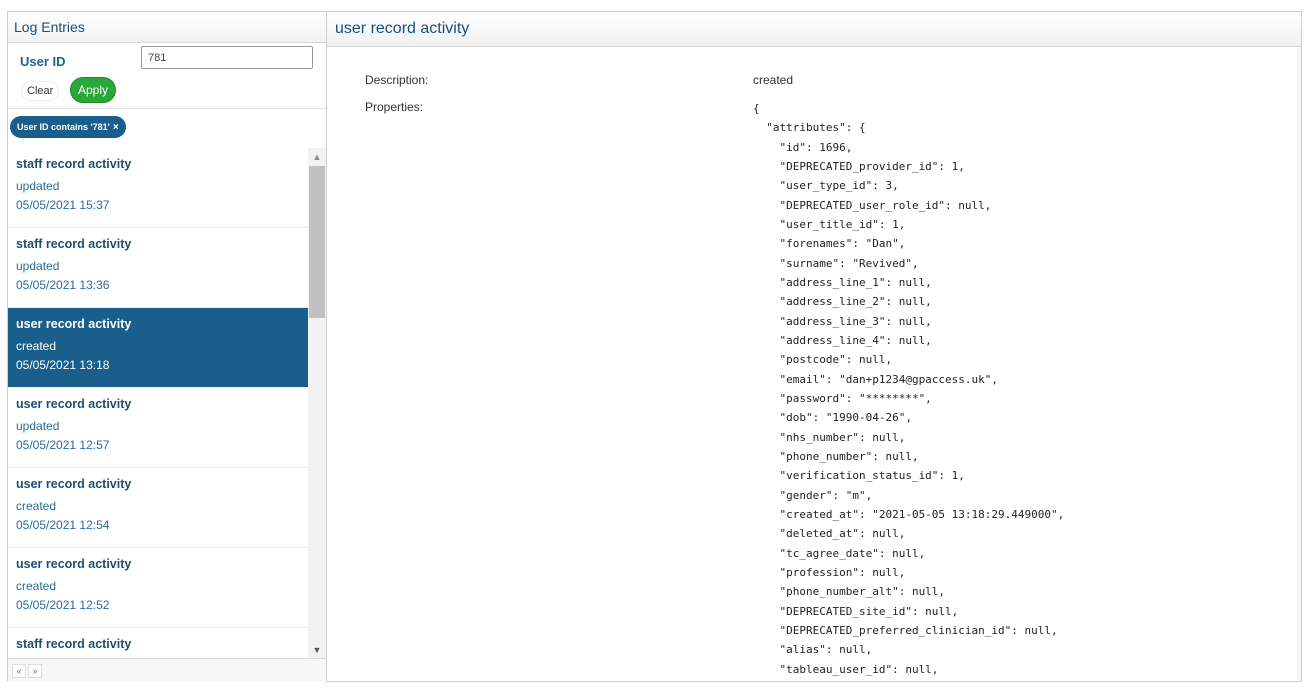 The height and width of the screenshot is (690, 1312). I want to click on log-entry-date: 05/05/2021 12:52, so click(63, 605).